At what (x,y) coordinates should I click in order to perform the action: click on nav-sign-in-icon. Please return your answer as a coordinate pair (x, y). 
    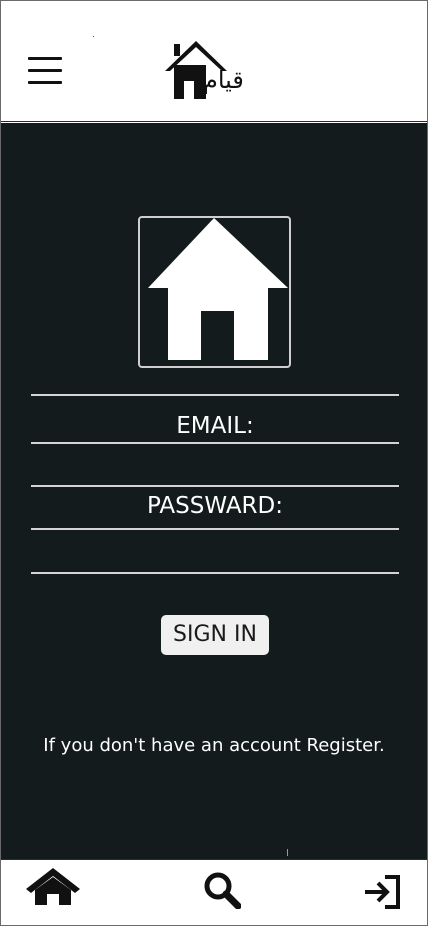
    Looking at the image, I should click on (382, 894).